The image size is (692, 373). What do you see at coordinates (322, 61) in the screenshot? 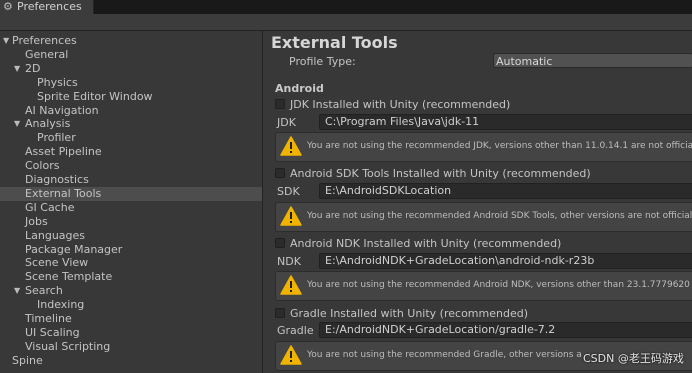
I see `profile-type-label: Profile Type:` at bounding box center [322, 61].